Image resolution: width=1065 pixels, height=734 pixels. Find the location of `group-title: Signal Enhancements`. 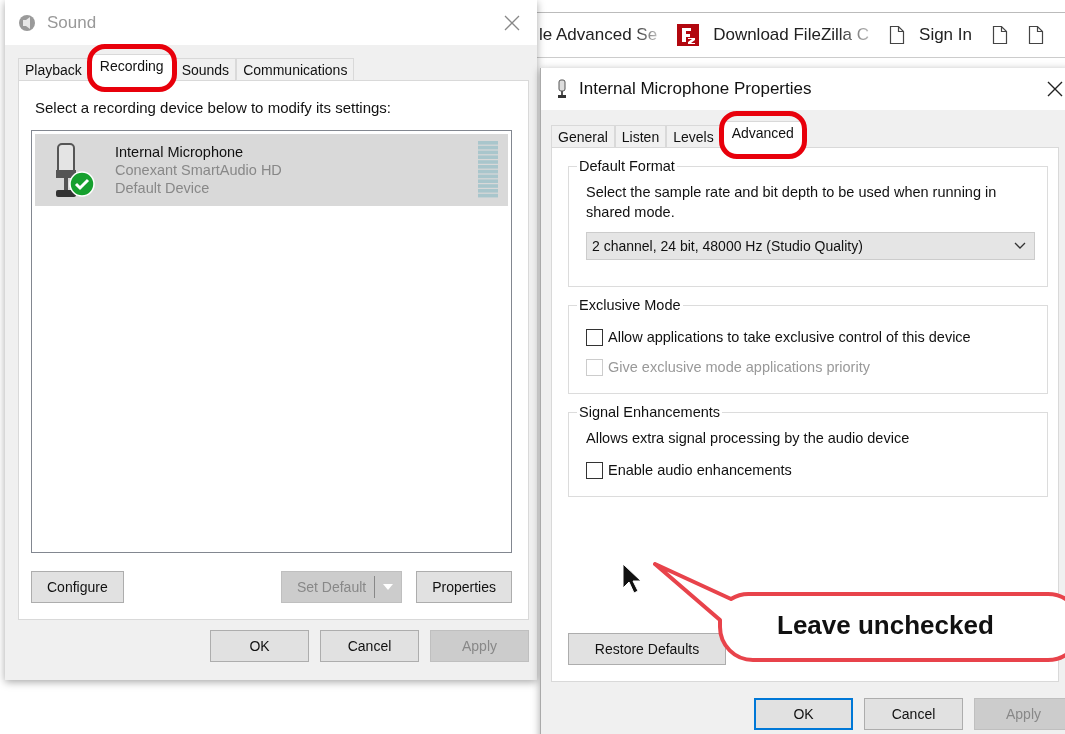

group-title: Signal Enhancements is located at coordinates (650, 412).